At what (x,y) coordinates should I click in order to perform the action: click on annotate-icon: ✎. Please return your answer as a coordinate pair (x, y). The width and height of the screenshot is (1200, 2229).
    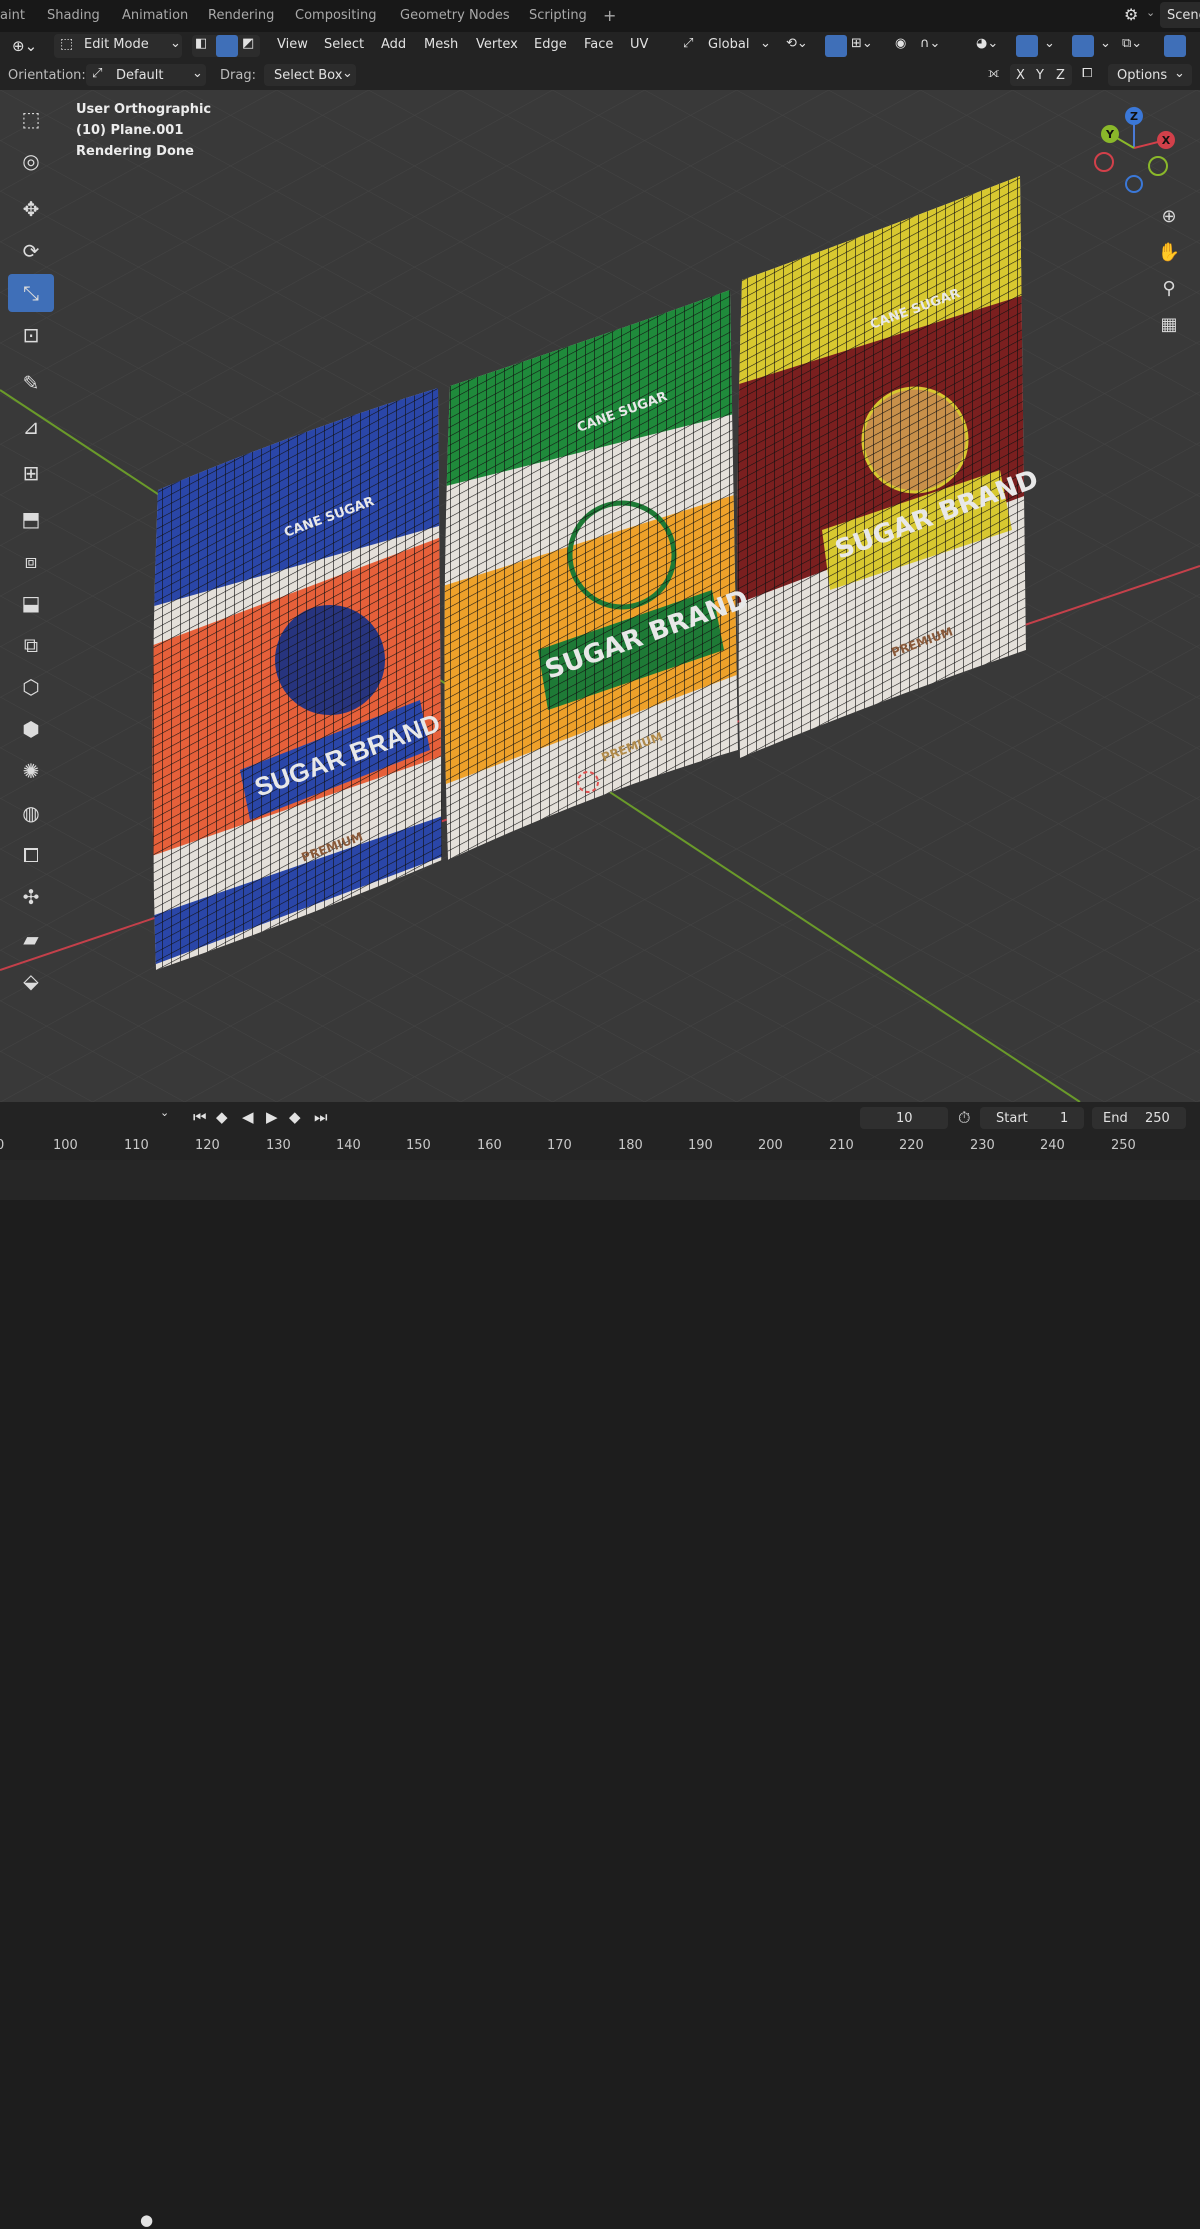
    Looking at the image, I should click on (31, 383).